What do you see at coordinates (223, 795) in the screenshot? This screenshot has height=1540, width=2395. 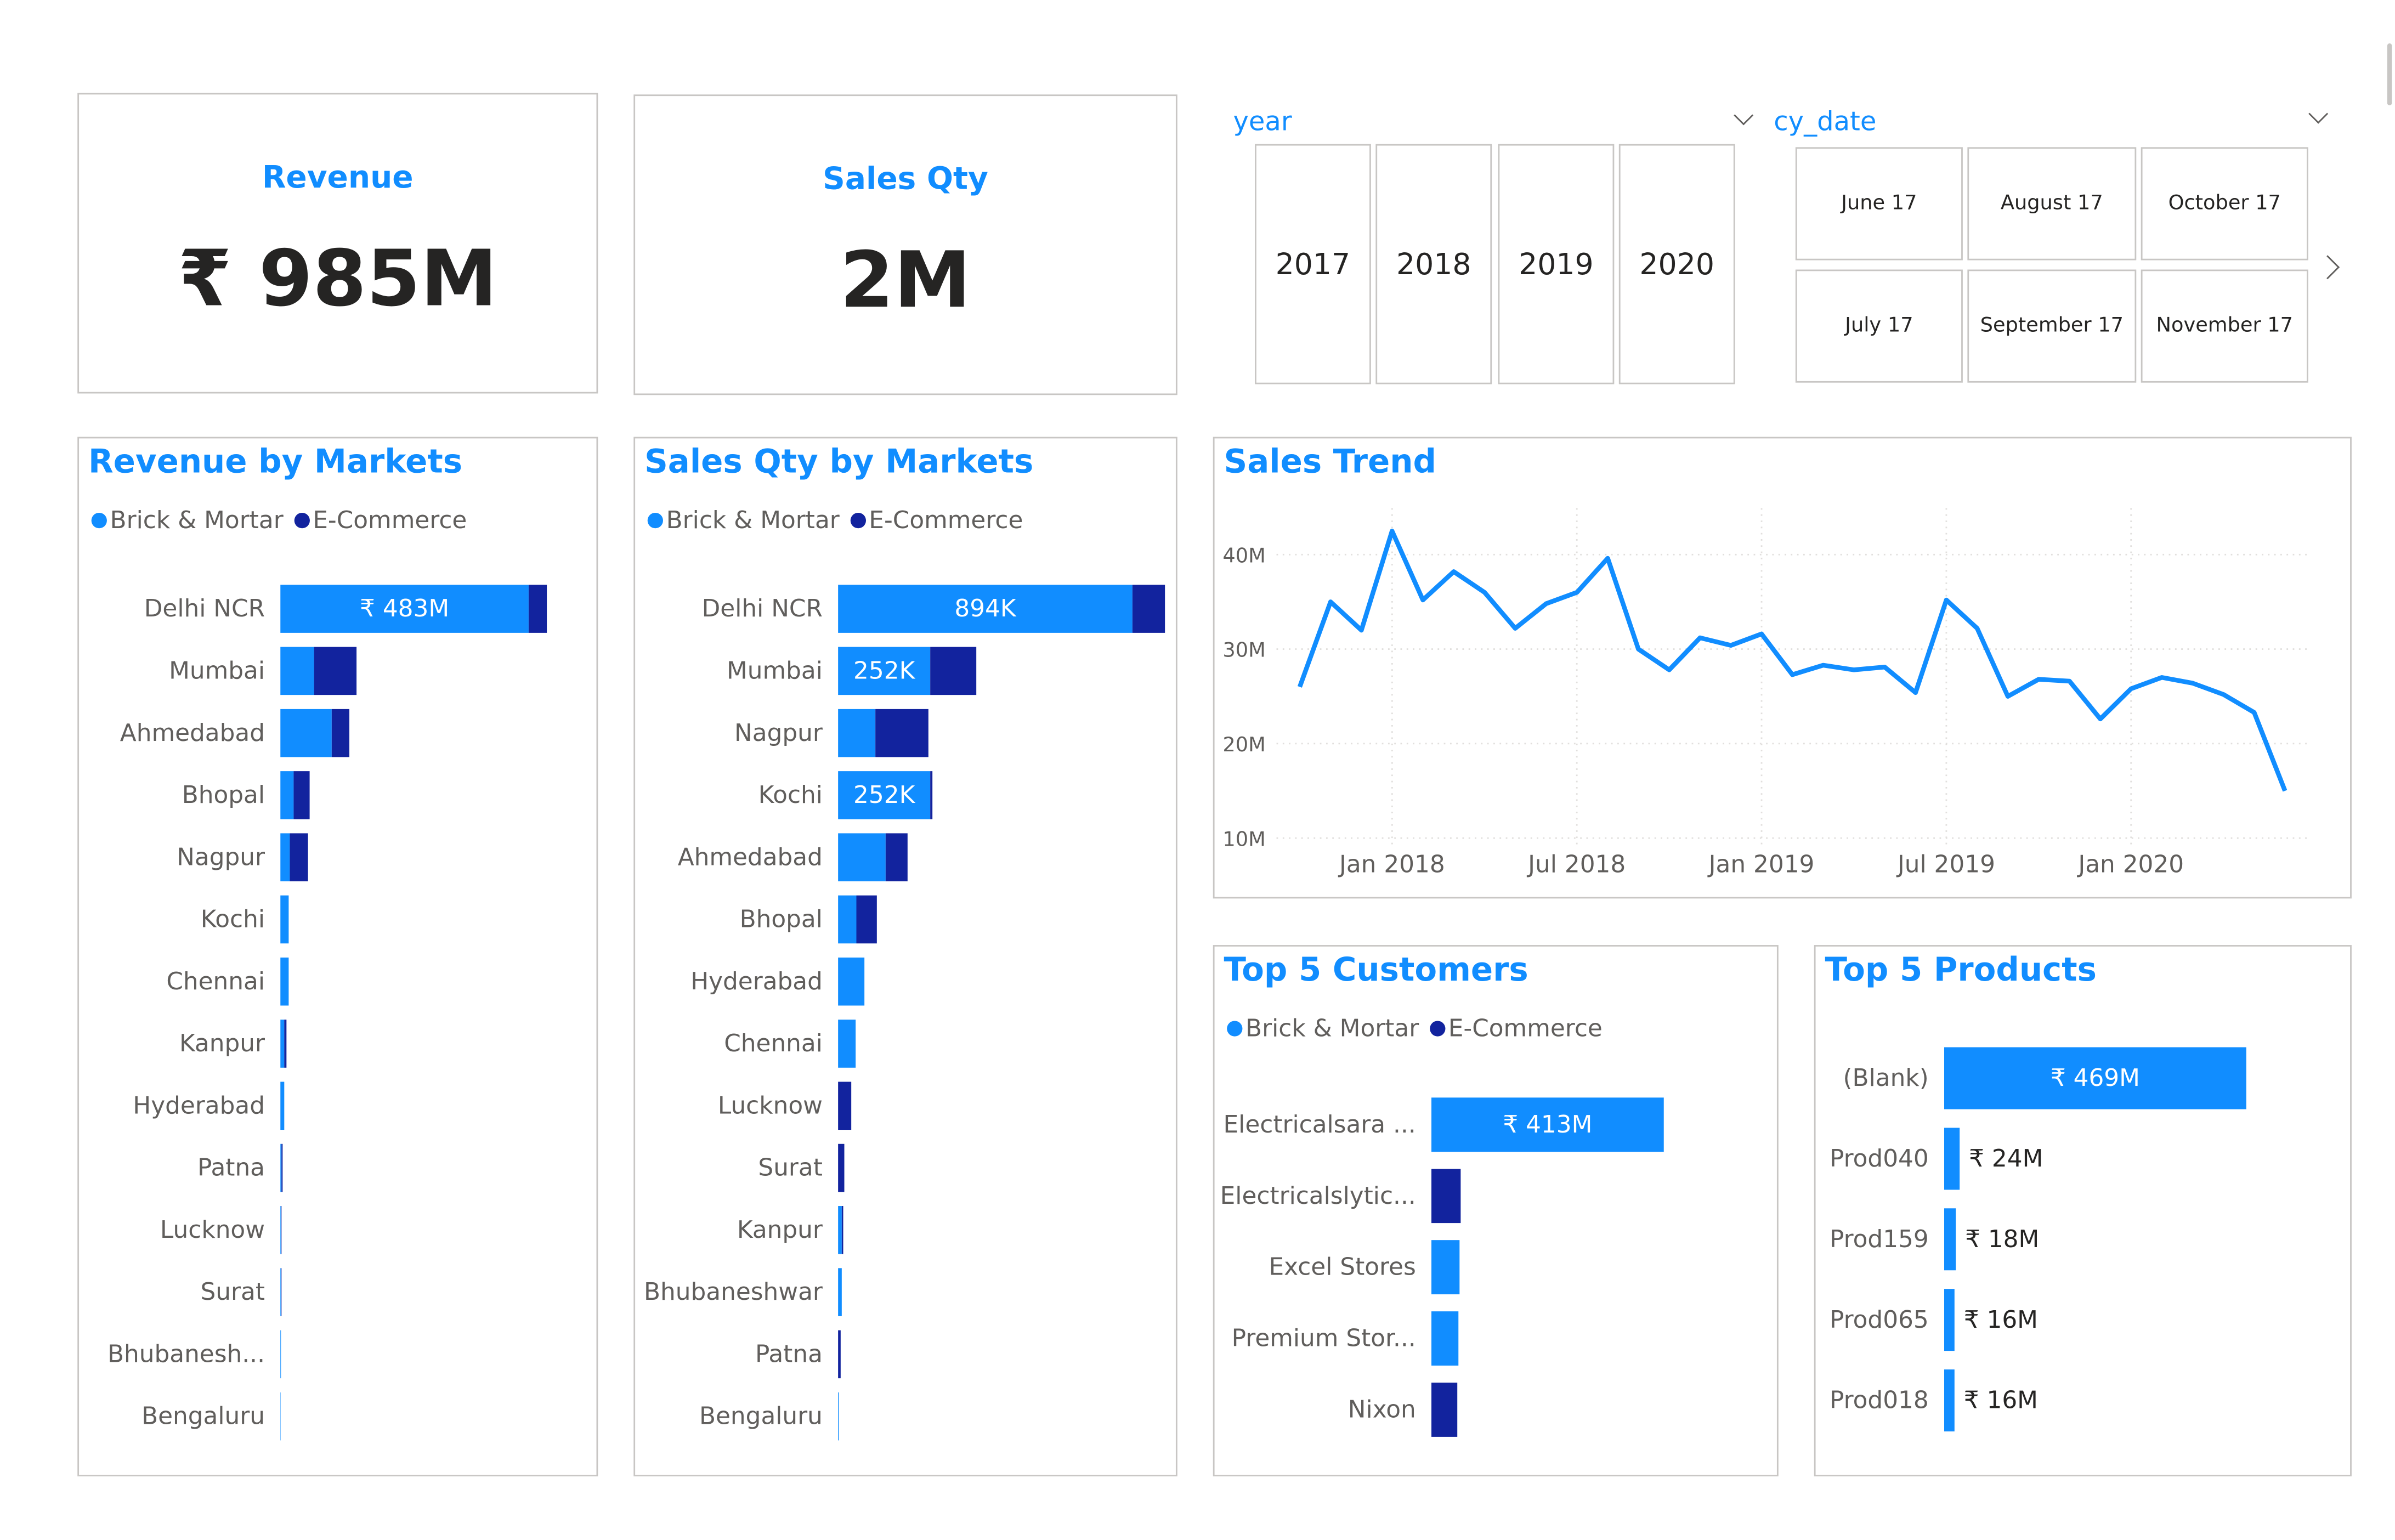 I see `category-label: Bhopal` at bounding box center [223, 795].